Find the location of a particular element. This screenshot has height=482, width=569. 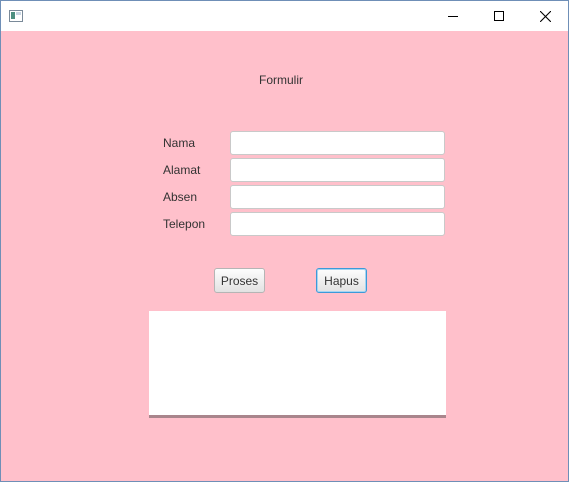

alamat-input is located at coordinates (337, 170).